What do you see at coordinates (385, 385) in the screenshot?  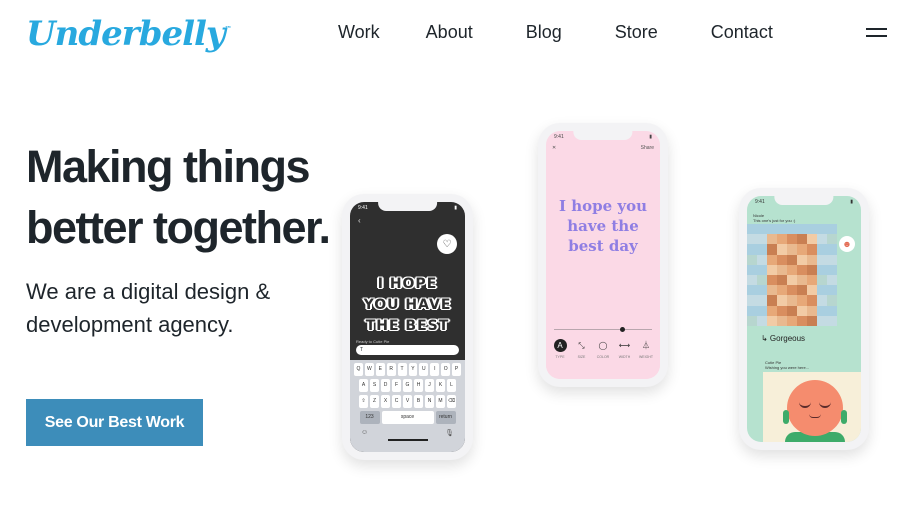 I see `keyboard-key: D` at bounding box center [385, 385].